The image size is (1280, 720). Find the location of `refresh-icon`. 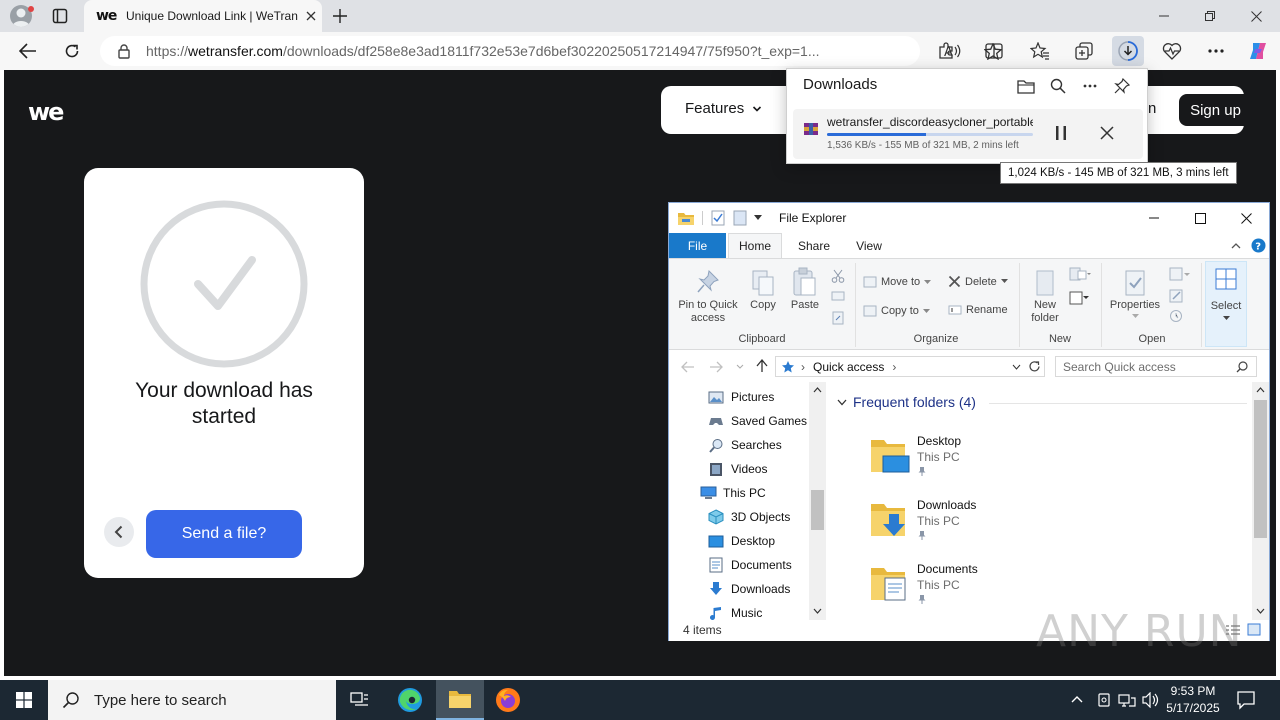

refresh-icon is located at coordinates (1034, 366).